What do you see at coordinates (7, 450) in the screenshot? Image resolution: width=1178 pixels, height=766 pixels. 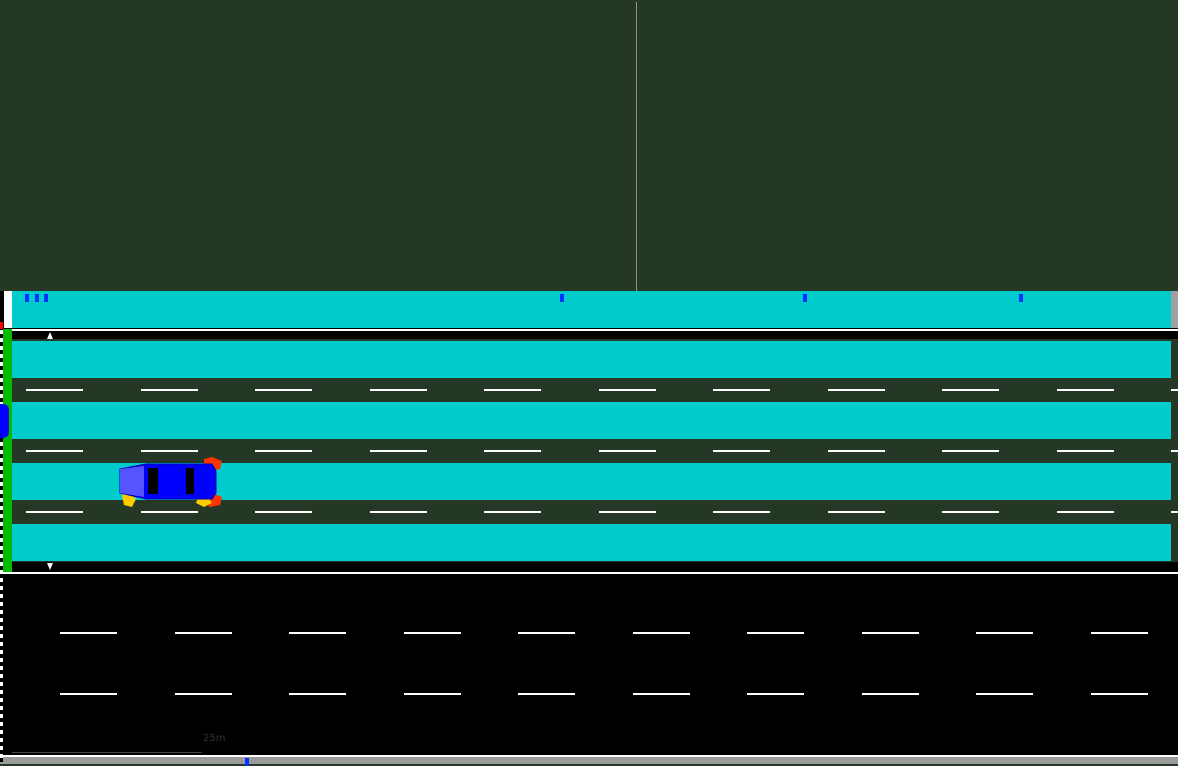 I see `traffic-signal-bar` at bounding box center [7, 450].